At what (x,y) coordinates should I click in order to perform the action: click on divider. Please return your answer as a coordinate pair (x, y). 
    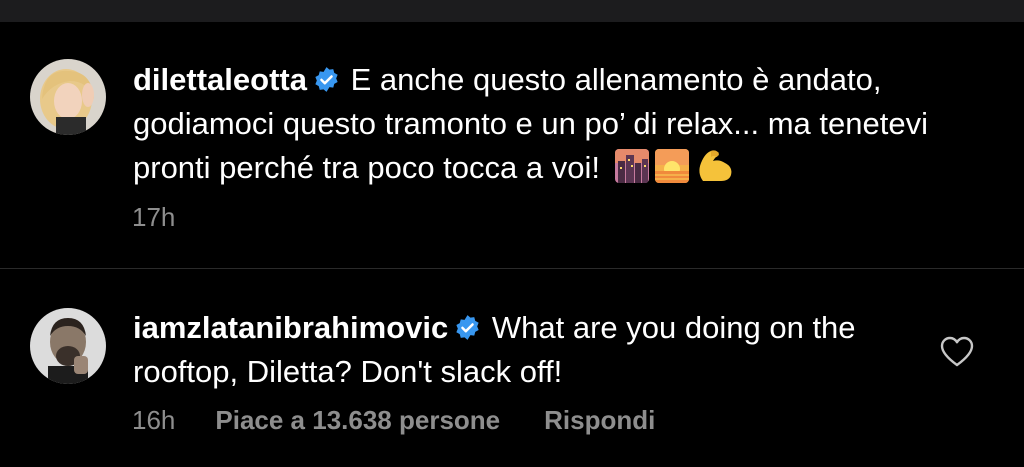
    Looking at the image, I should click on (512, 268).